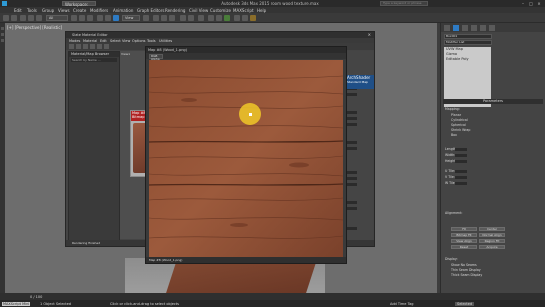 The image size is (545, 307). I want to click on render-setup-icon, so click(237, 17).